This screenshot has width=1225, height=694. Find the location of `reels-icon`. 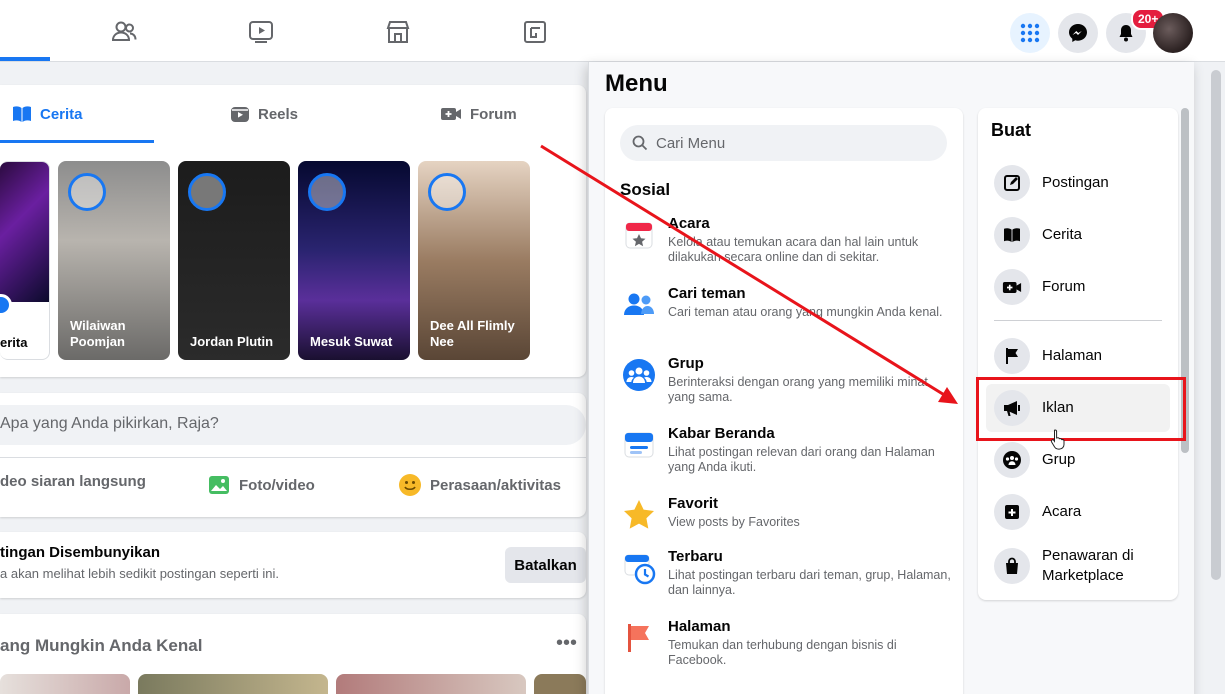

reels-icon is located at coordinates (240, 114).